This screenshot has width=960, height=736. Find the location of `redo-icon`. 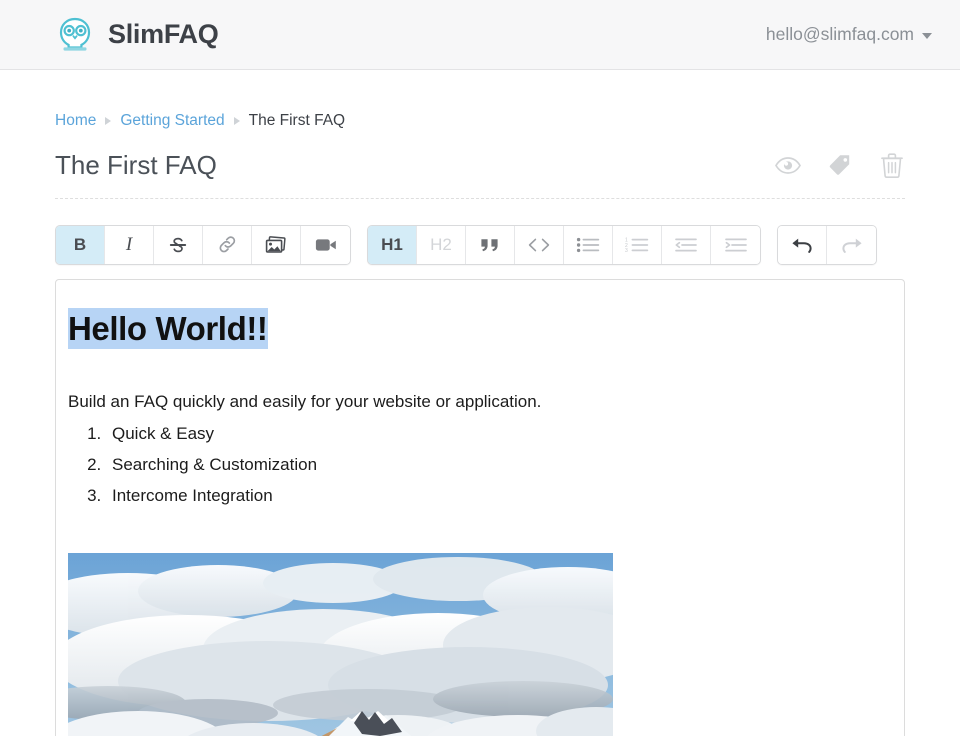

redo-icon is located at coordinates (852, 245).